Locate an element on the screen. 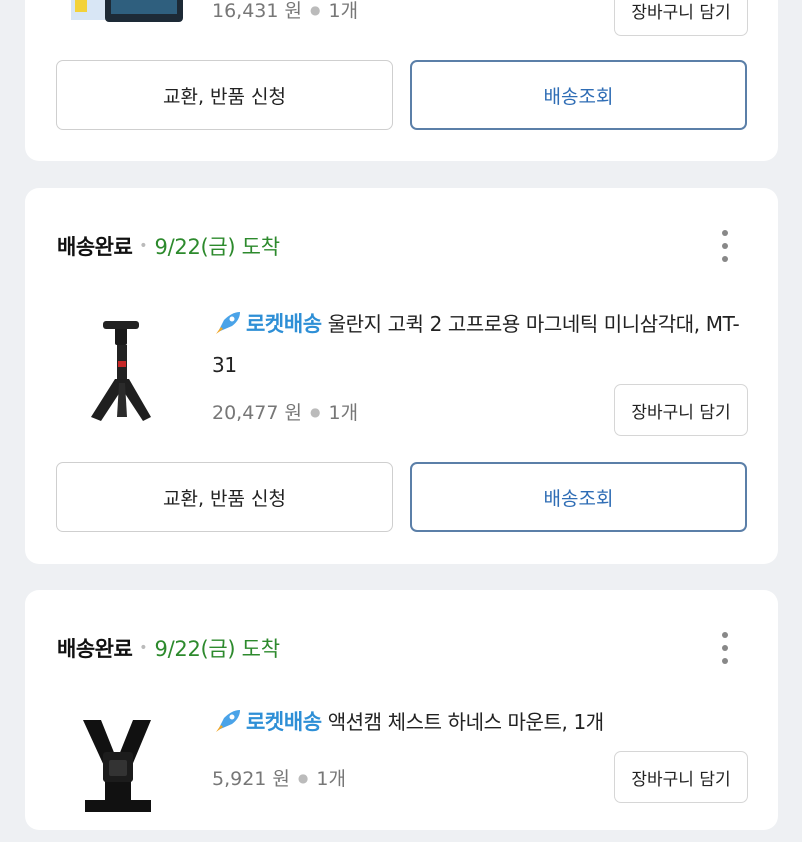 This screenshot has width=802, height=842. product-title: 로켓배송 액션캠 체스트 하네스 마운트, 1개 is located at coordinates (480, 724).